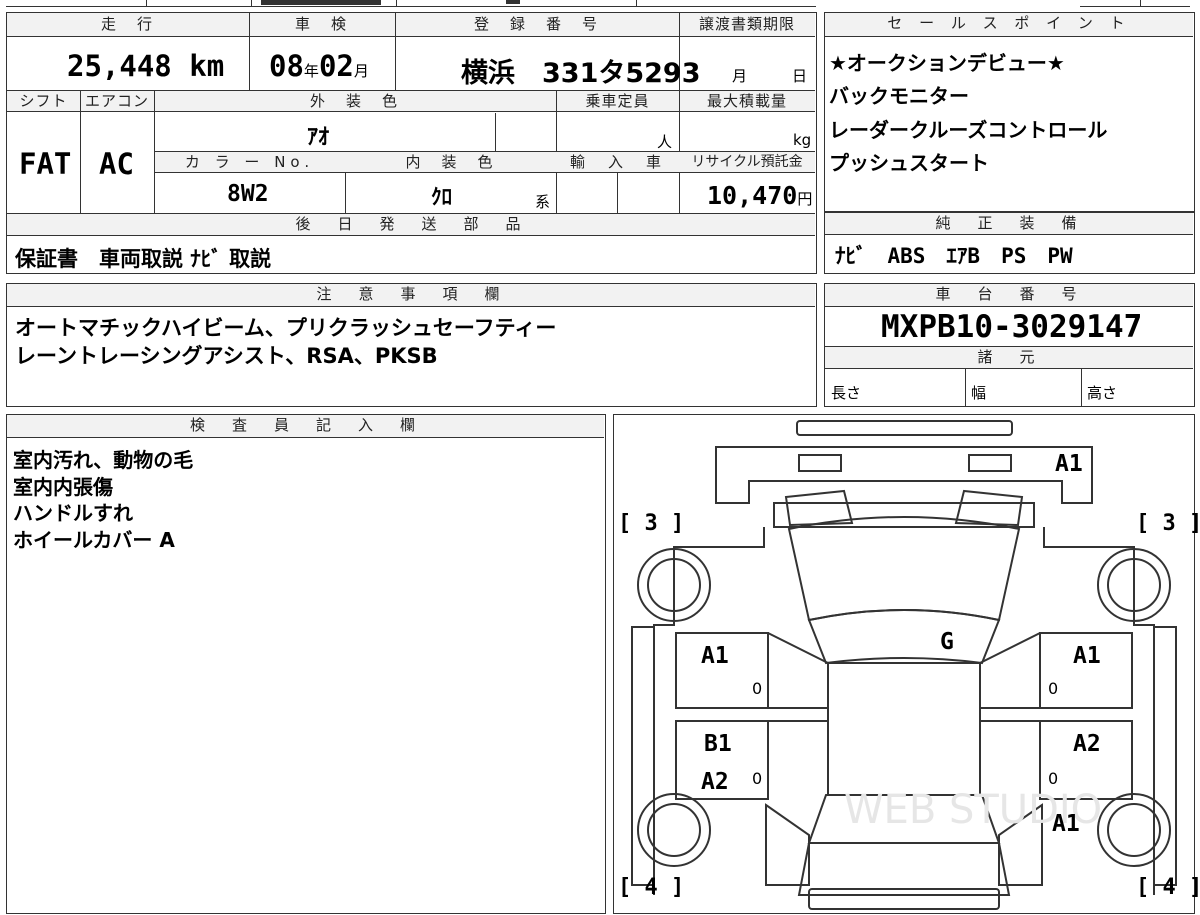  Describe the element at coordinates (1066, 824) in the screenshot. I see `mark-right-rear-quarter: A1` at that location.